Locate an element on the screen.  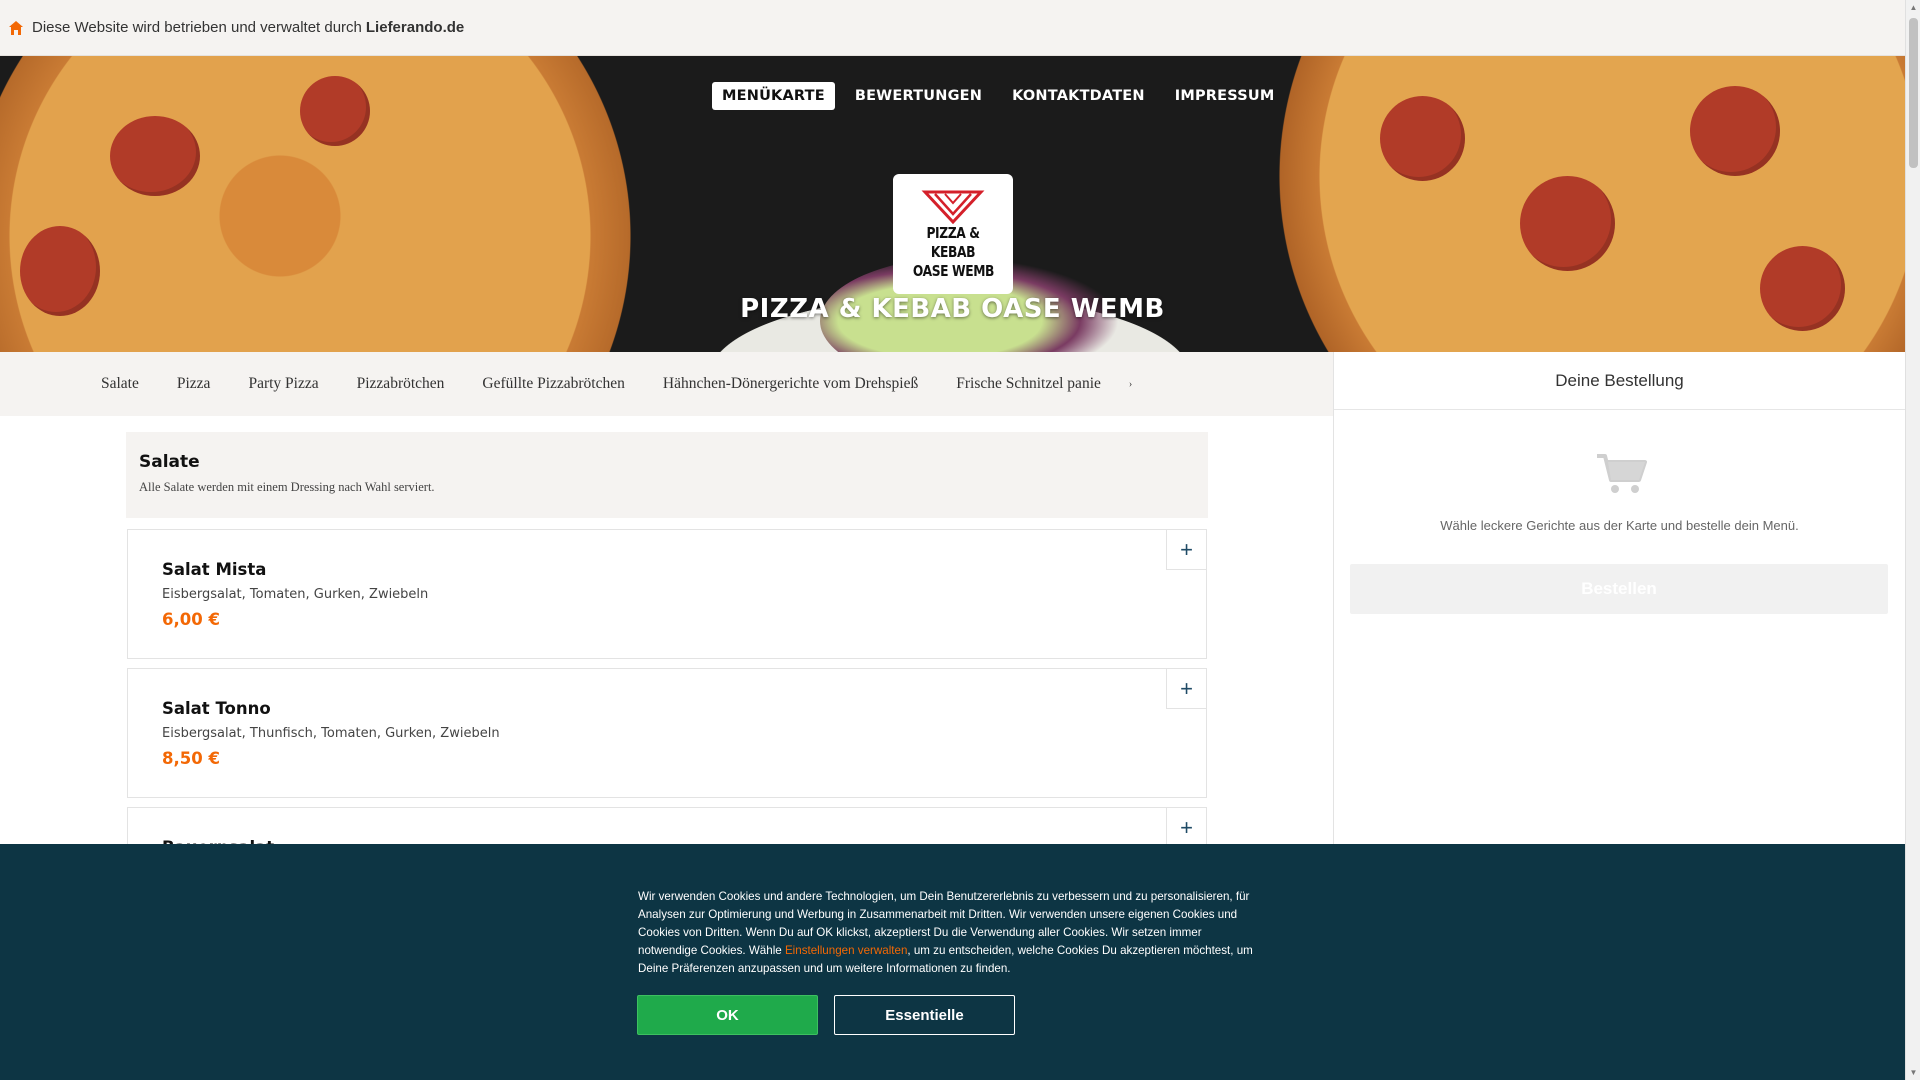
order-button: Bestellen is located at coordinates (1619, 589).